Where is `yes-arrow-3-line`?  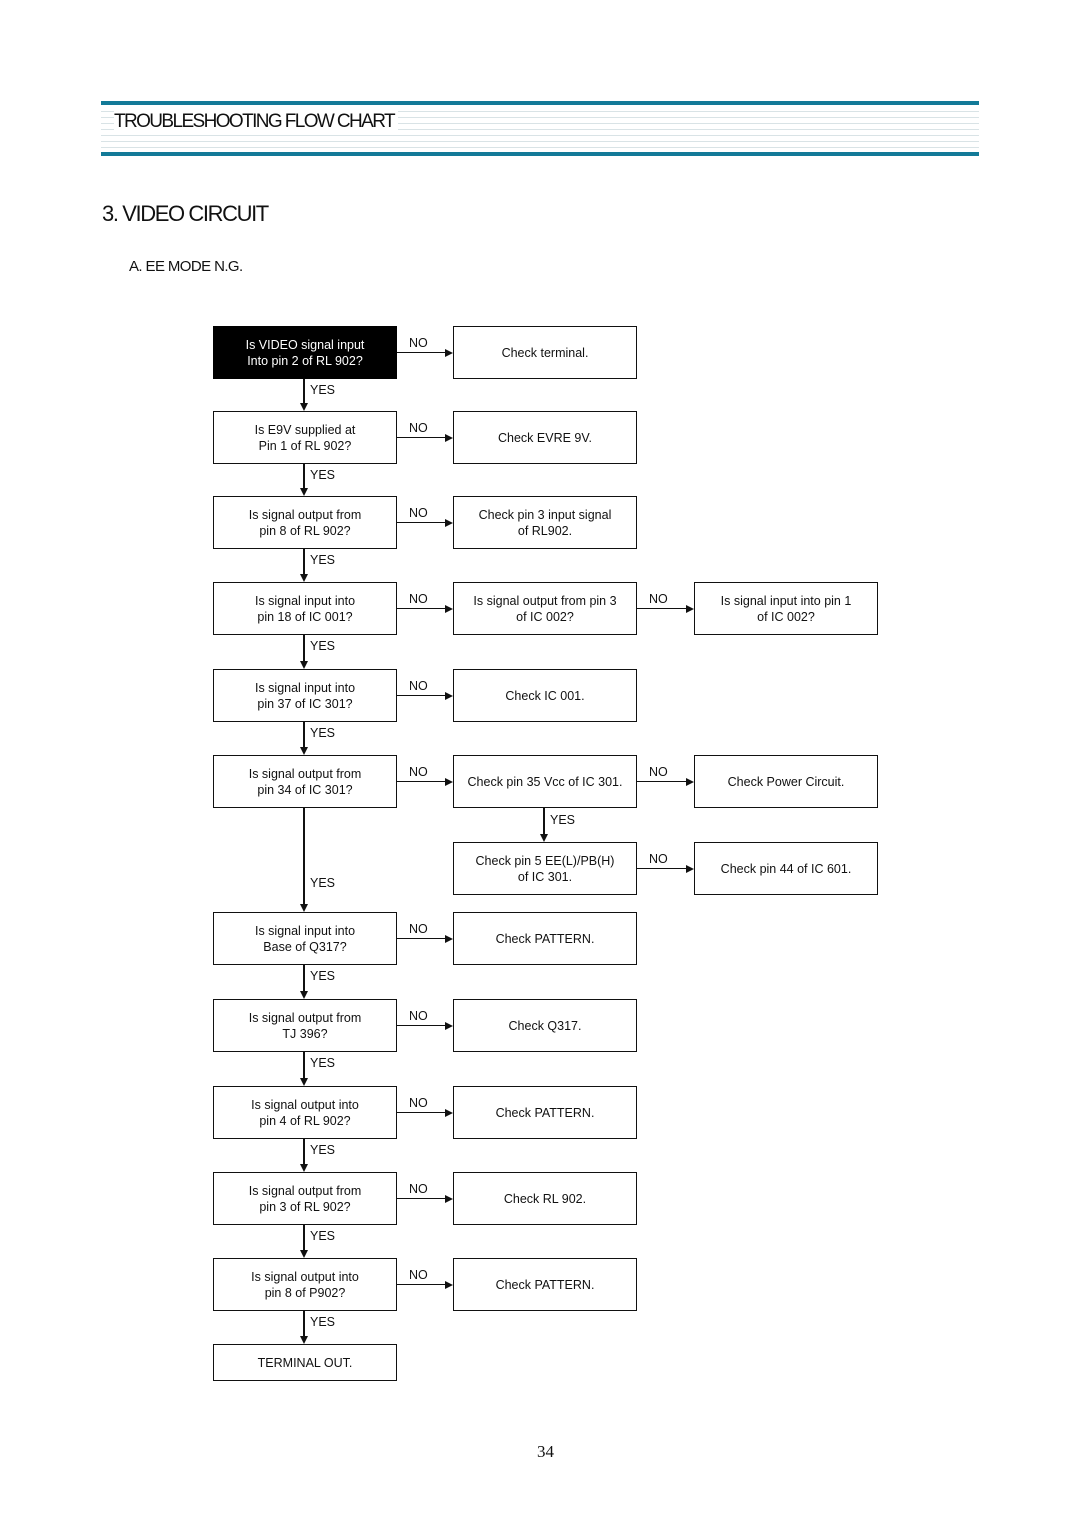 yes-arrow-3-line is located at coordinates (304, 562).